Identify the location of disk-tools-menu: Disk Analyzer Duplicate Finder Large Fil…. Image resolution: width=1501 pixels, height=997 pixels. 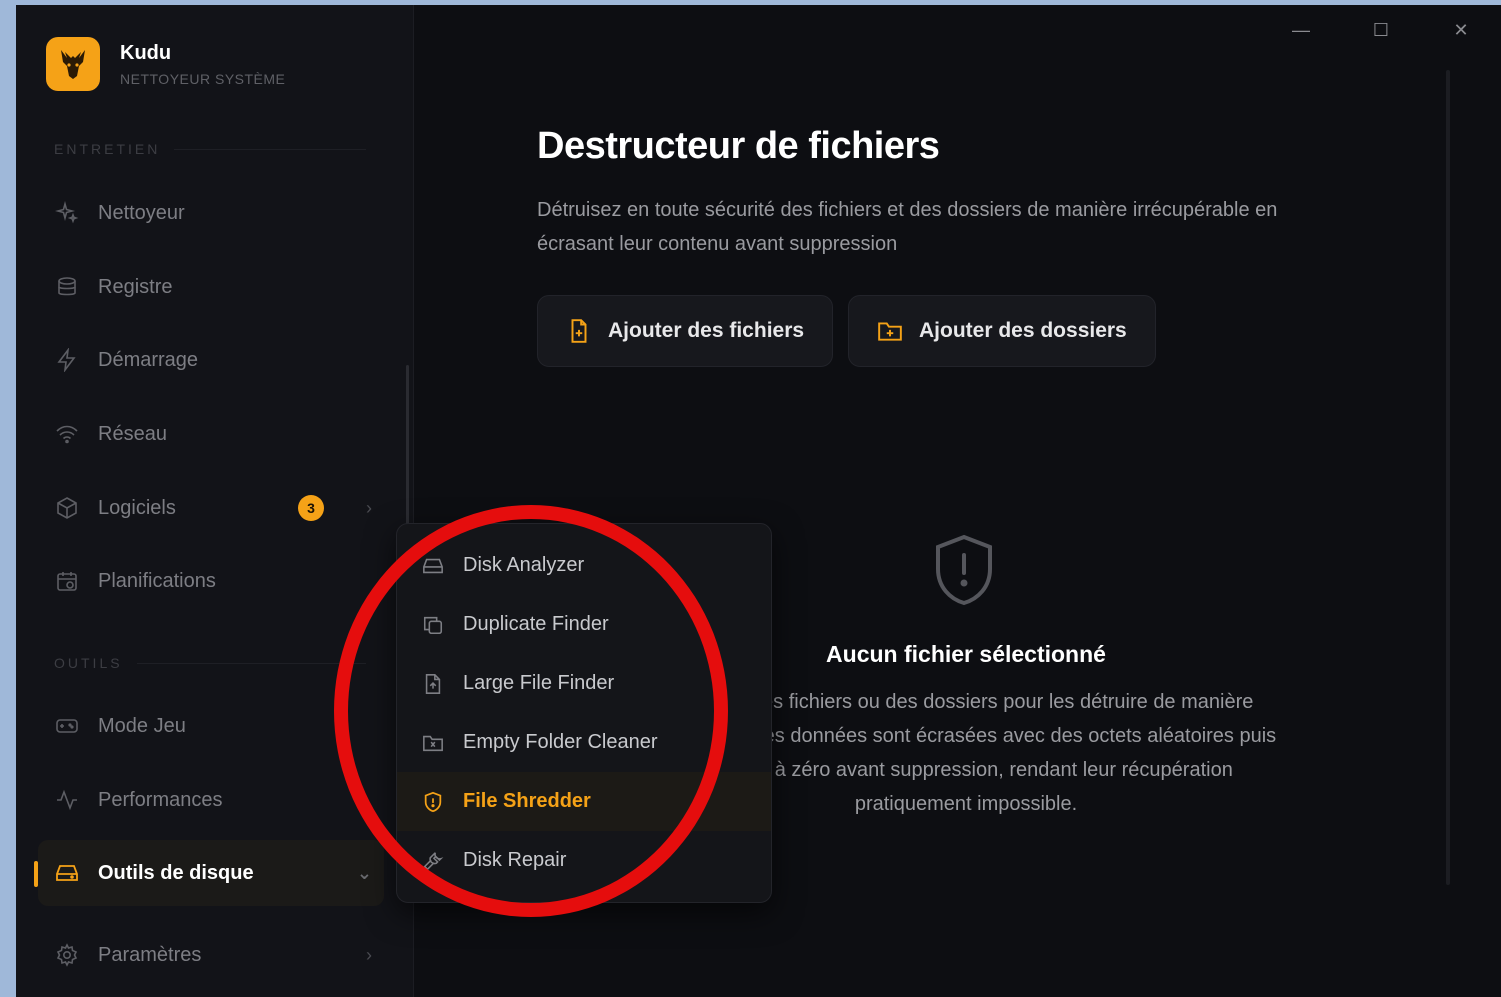
(584, 713).